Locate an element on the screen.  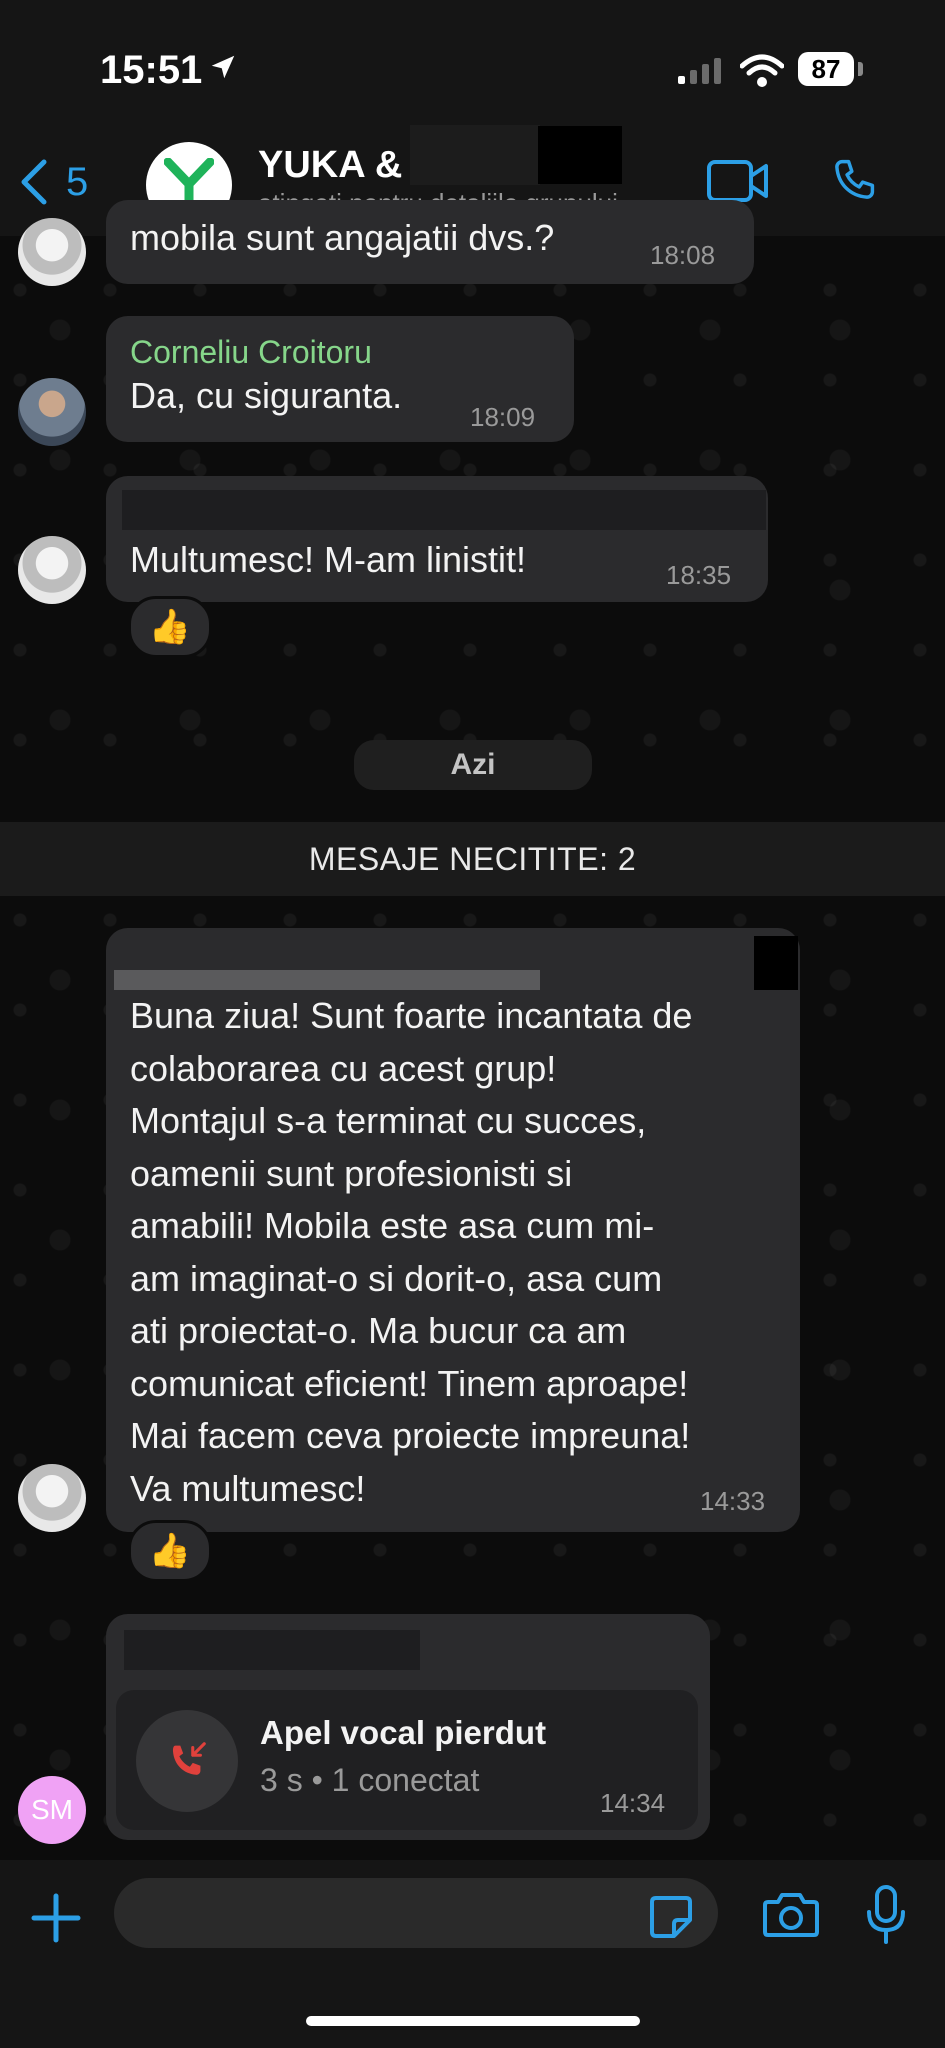
sticker-icon is located at coordinates (671, 1917).